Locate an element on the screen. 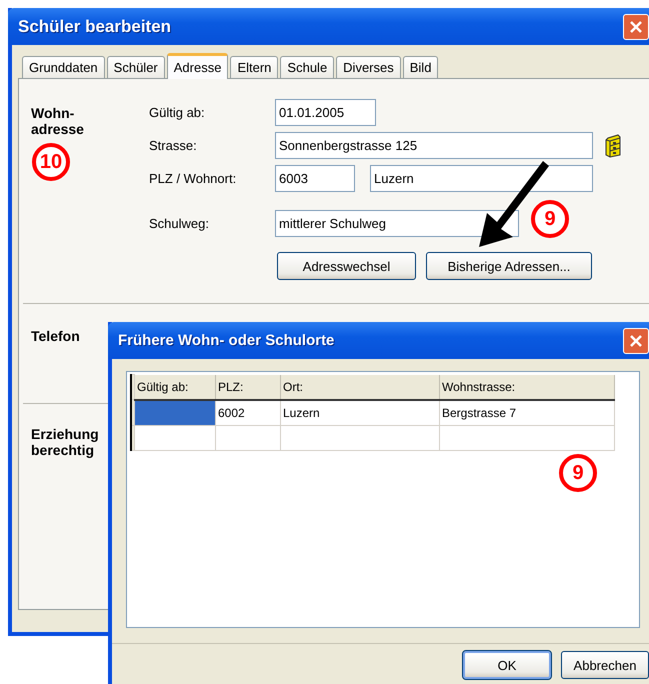  filing-cabinet-icon is located at coordinates (613, 146).